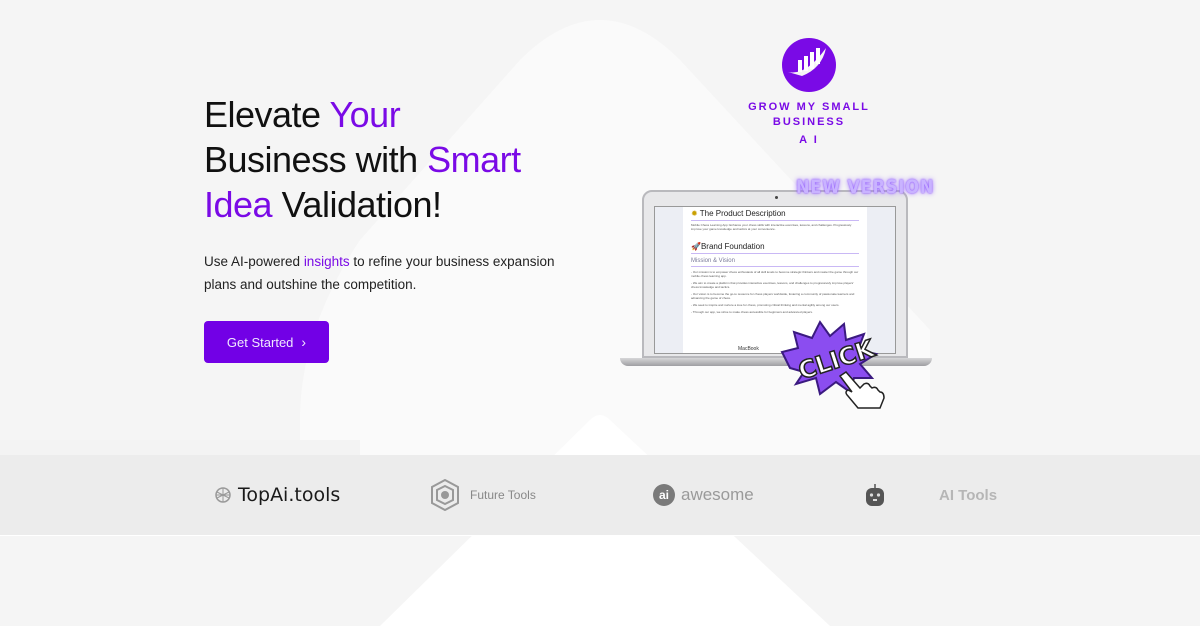 This screenshot has height=626, width=1200. Describe the element at coordinates (474, 159) in the screenshot. I see `headline-accent: Smart` at that location.